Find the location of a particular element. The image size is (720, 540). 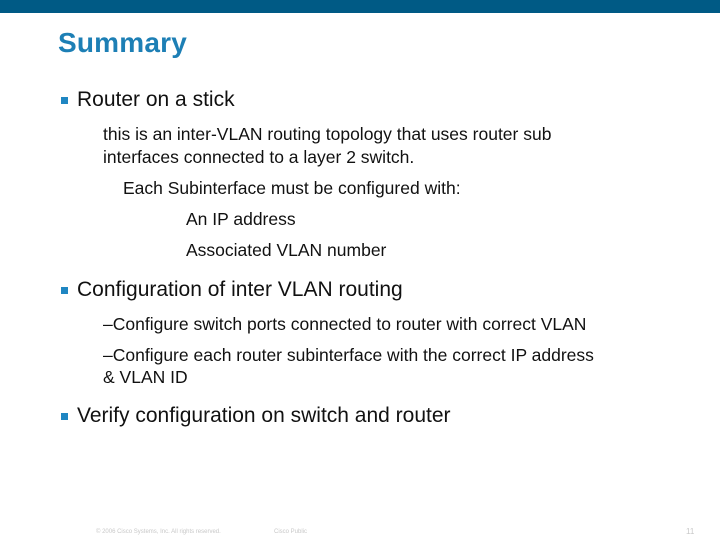

footer-classification: Cisco Public is located at coordinates (291, 532).